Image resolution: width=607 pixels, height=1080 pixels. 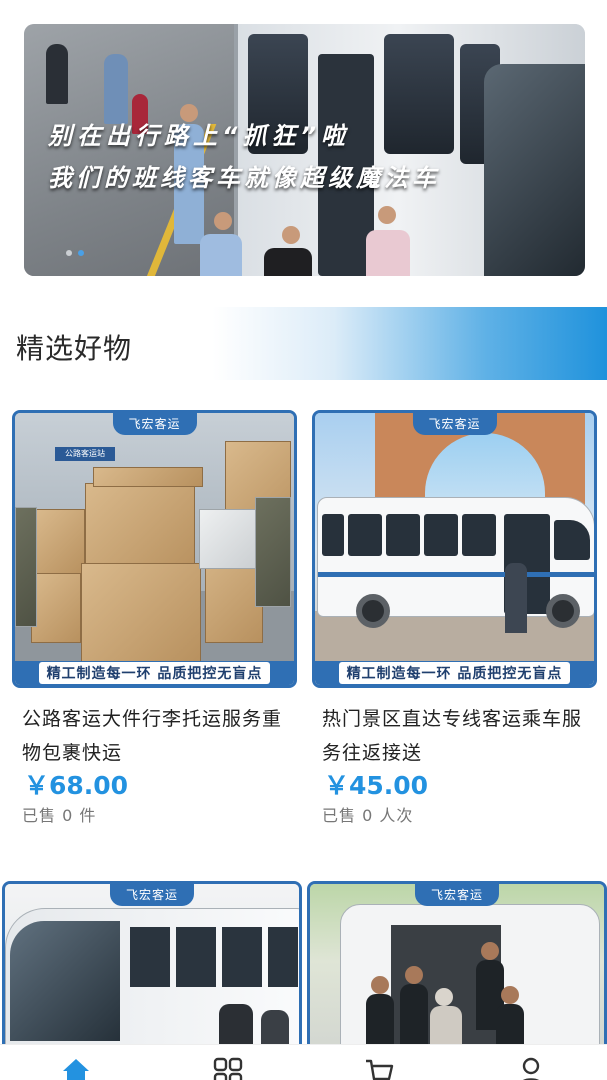 What do you see at coordinates (455, 562) in the screenshot?
I see `minibus-figure` at bounding box center [455, 562].